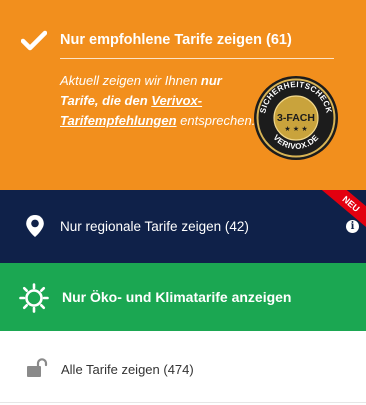  Describe the element at coordinates (154, 226) in the screenshot. I see `regional-label: Nur regionale Tarife zeigen (42)` at that location.